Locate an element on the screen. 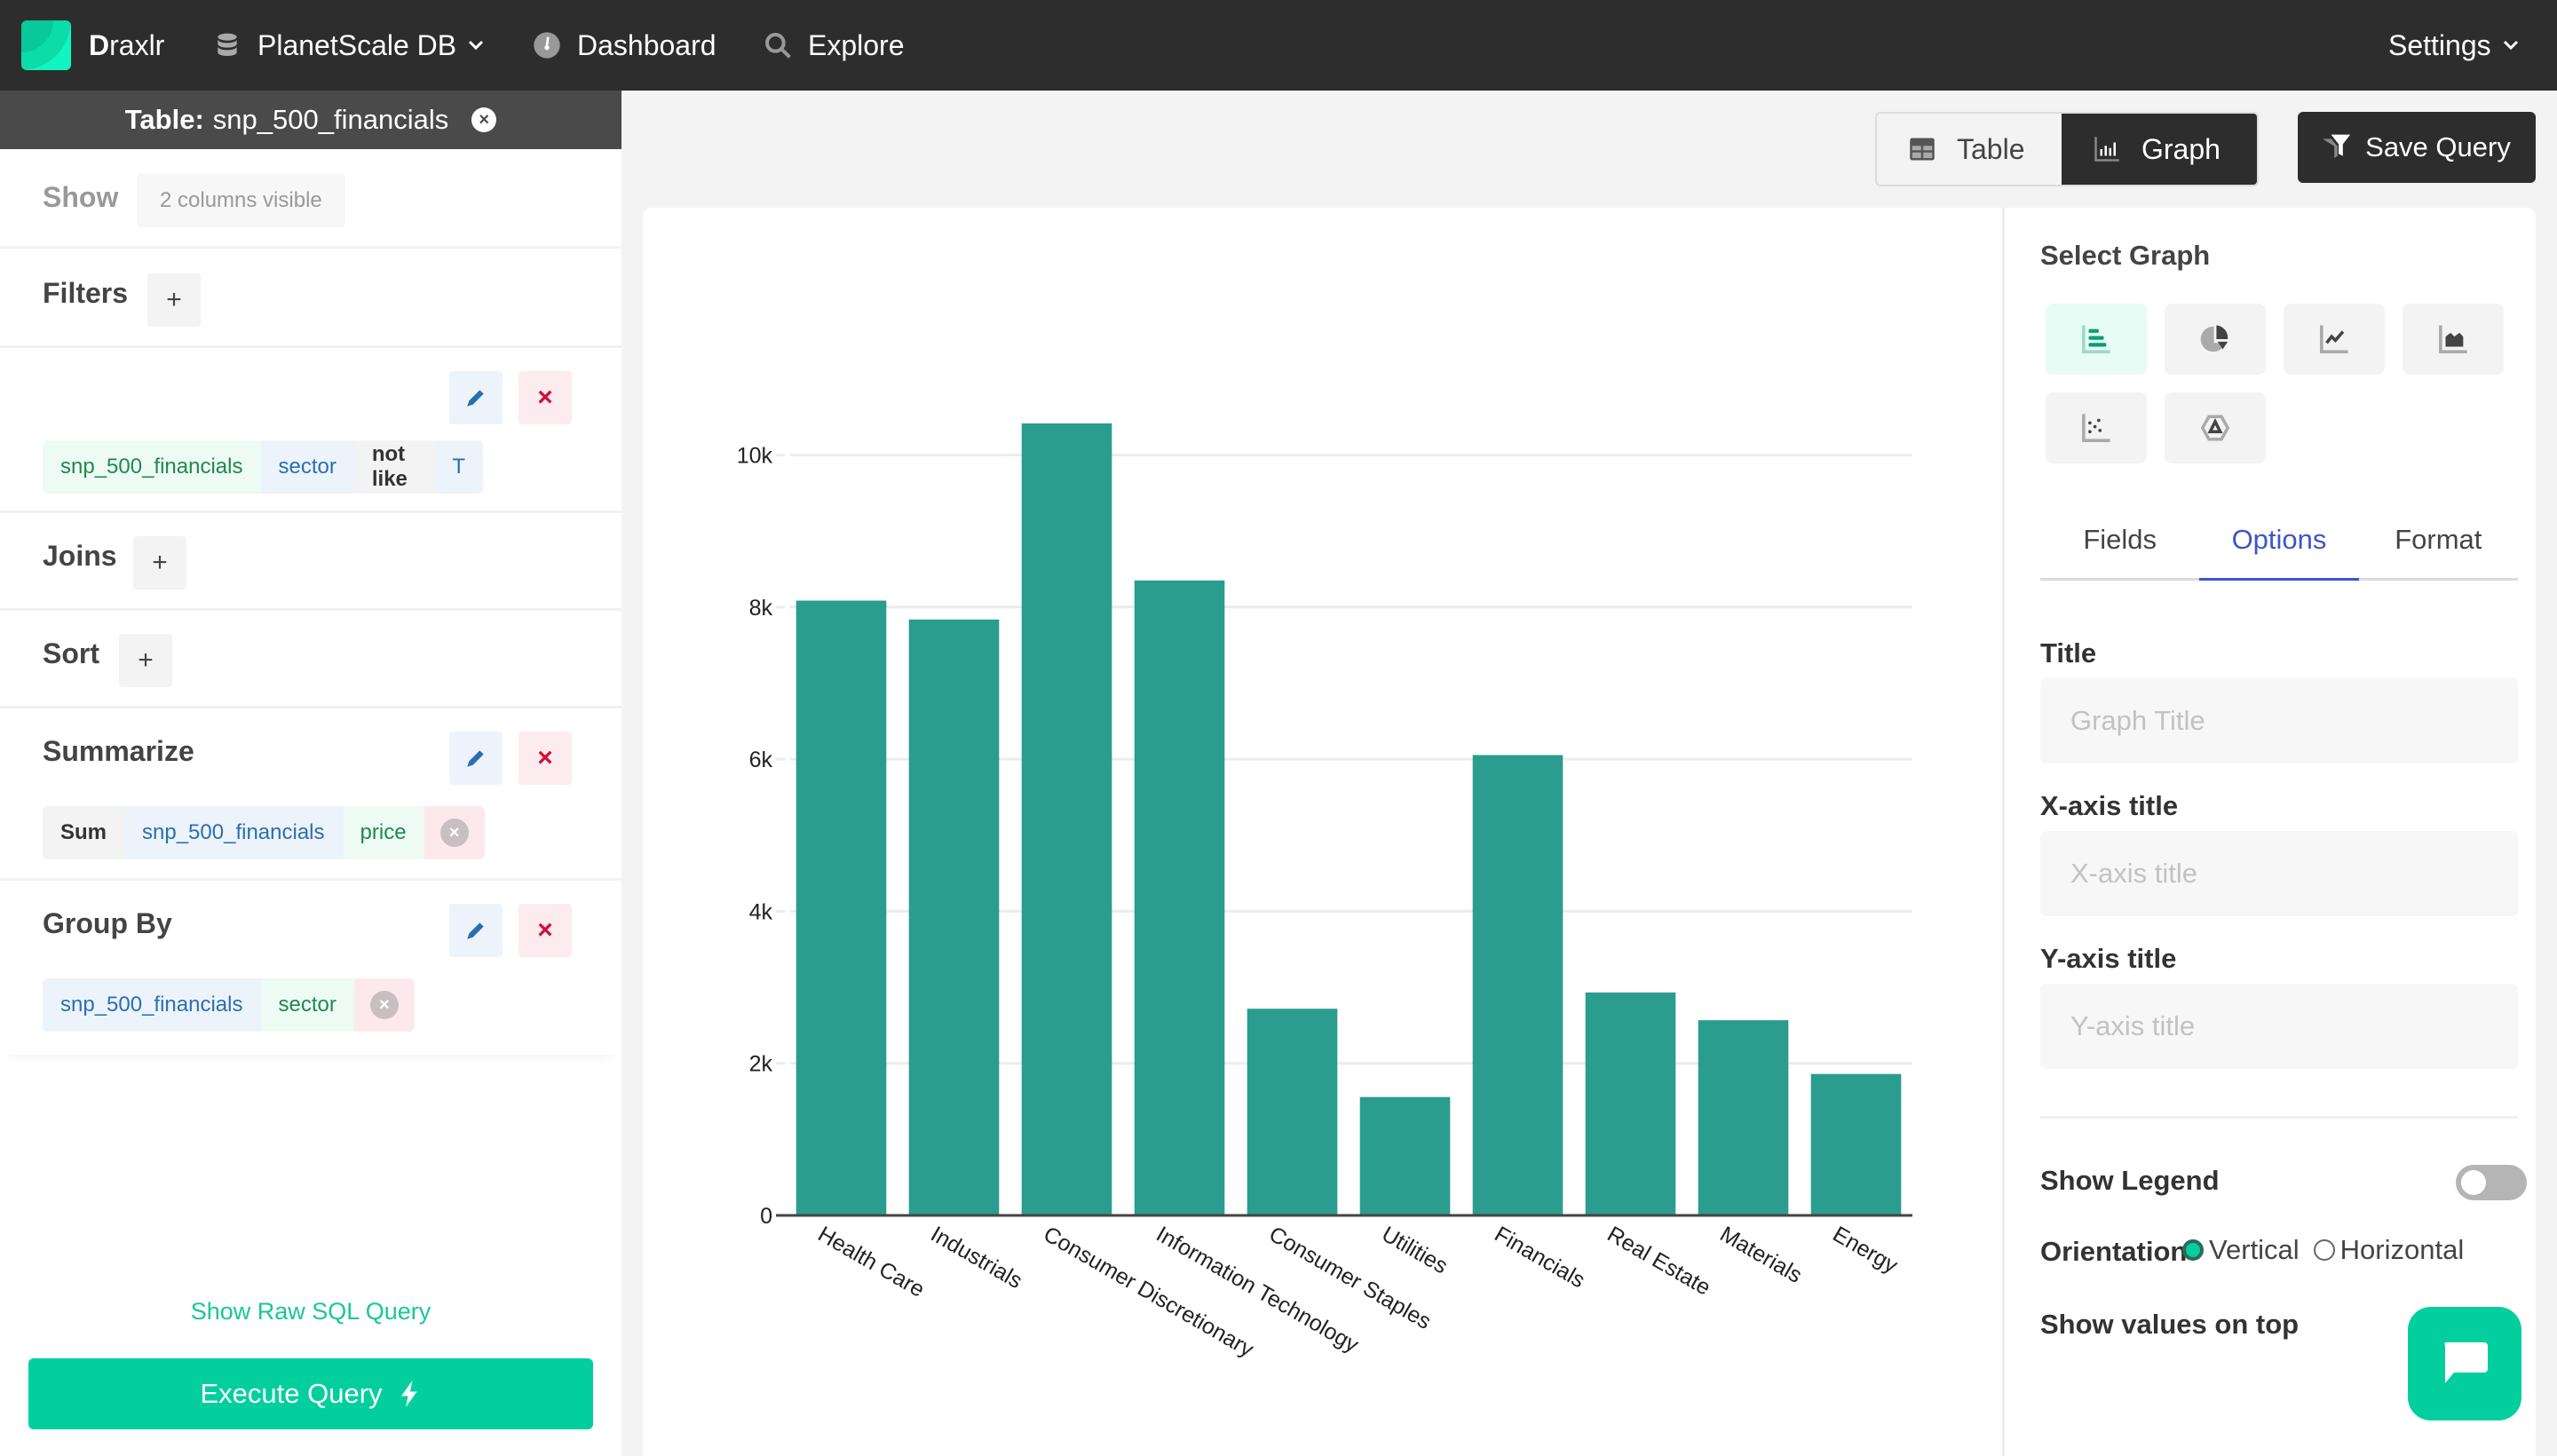 This screenshot has width=2557, height=1456. graph-type-line is located at coordinates (2334, 339).